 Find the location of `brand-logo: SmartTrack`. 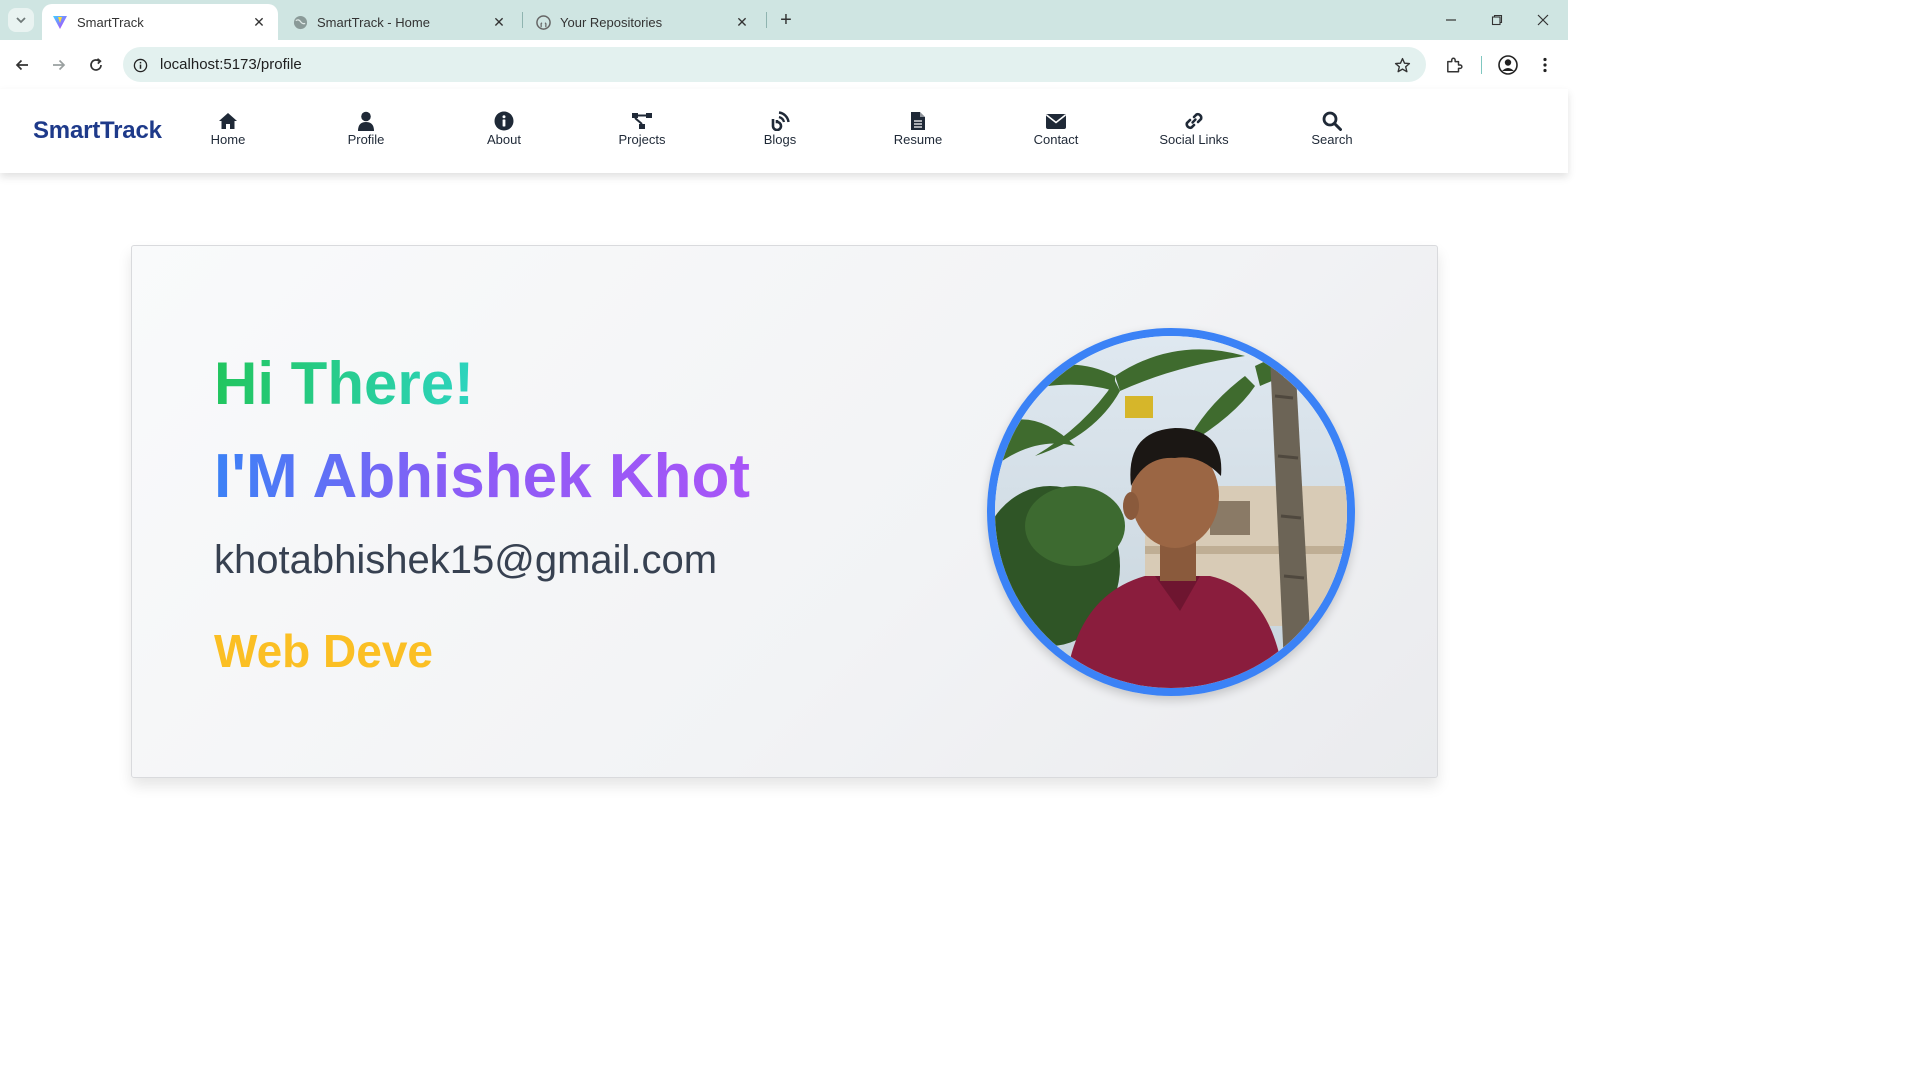

brand-logo: SmartTrack is located at coordinates (97, 131).